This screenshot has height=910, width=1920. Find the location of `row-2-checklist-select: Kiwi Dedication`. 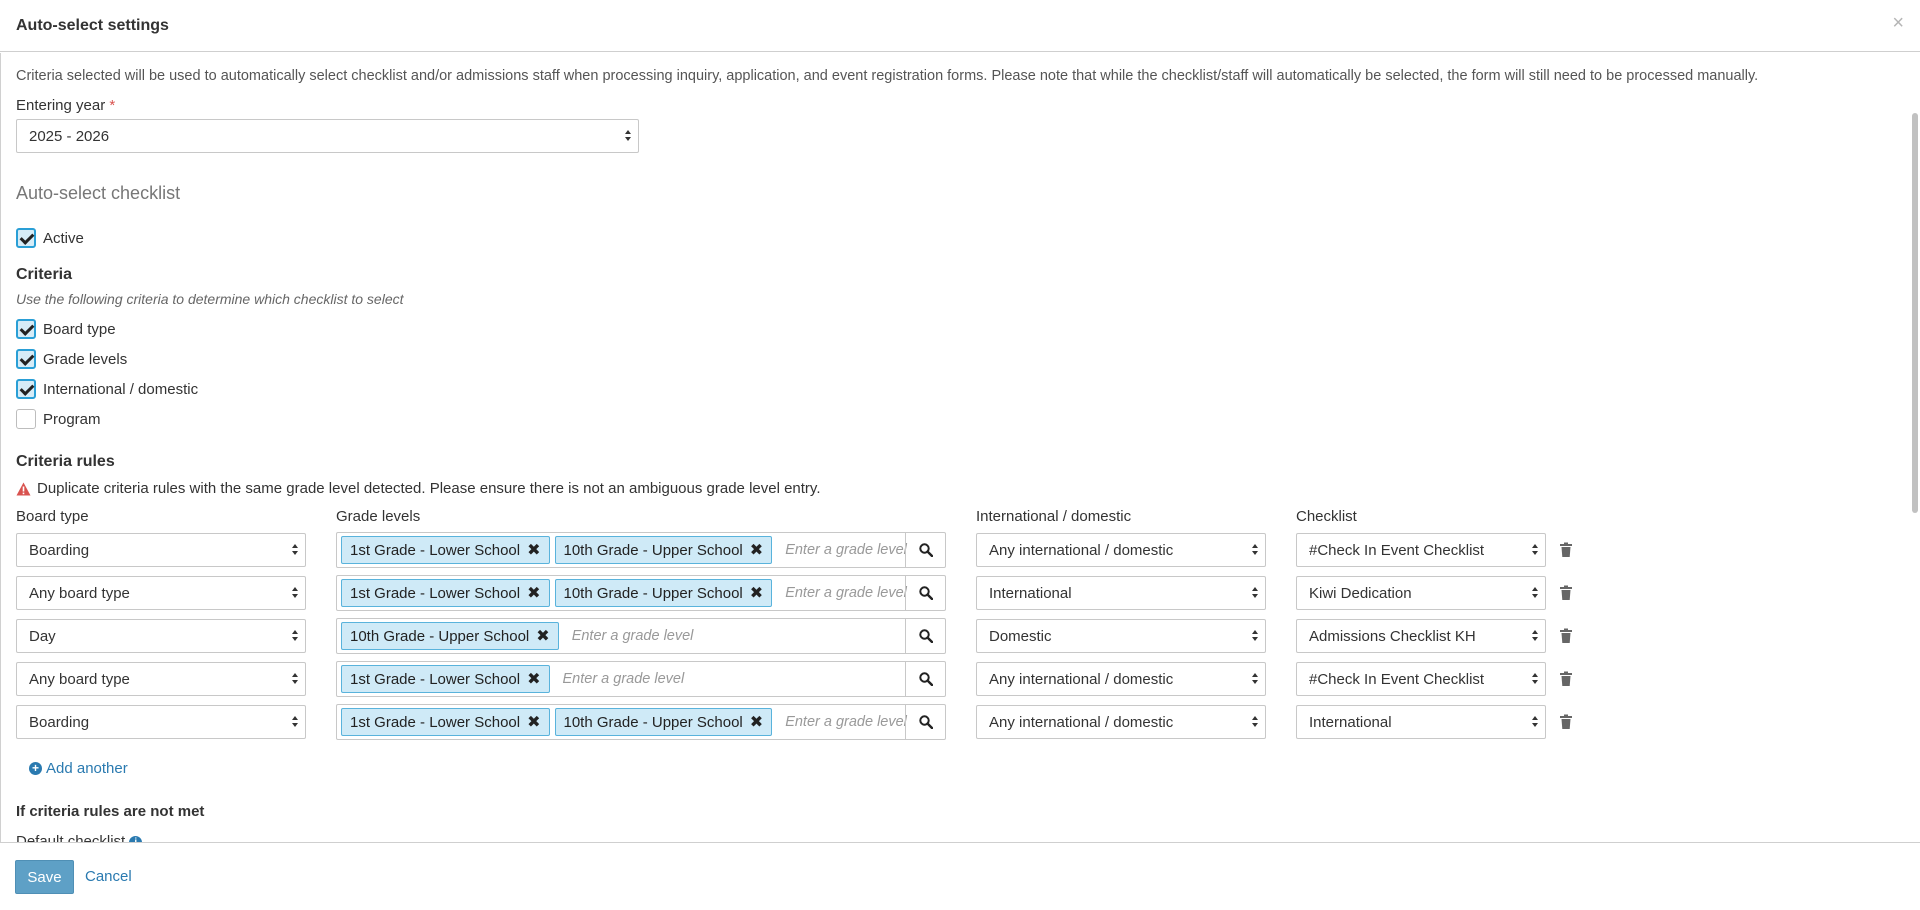

row-2-checklist-select: Kiwi Dedication is located at coordinates (1421, 593).